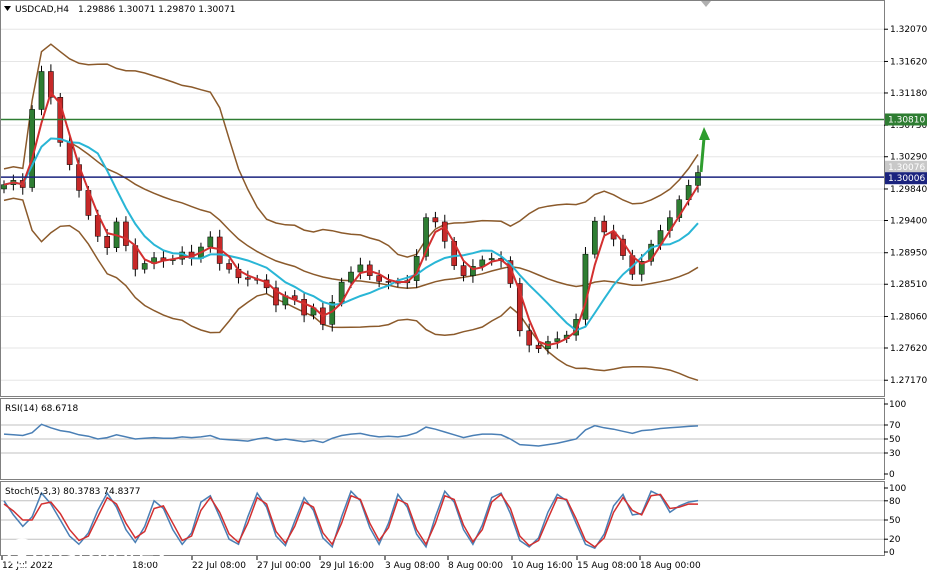 The height and width of the screenshot is (578, 931). What do you see at coordinates (219, 566) in the screenshot?
I see `x-tick-label: 22 Jul 08:00` at bounding box center [219, 566].